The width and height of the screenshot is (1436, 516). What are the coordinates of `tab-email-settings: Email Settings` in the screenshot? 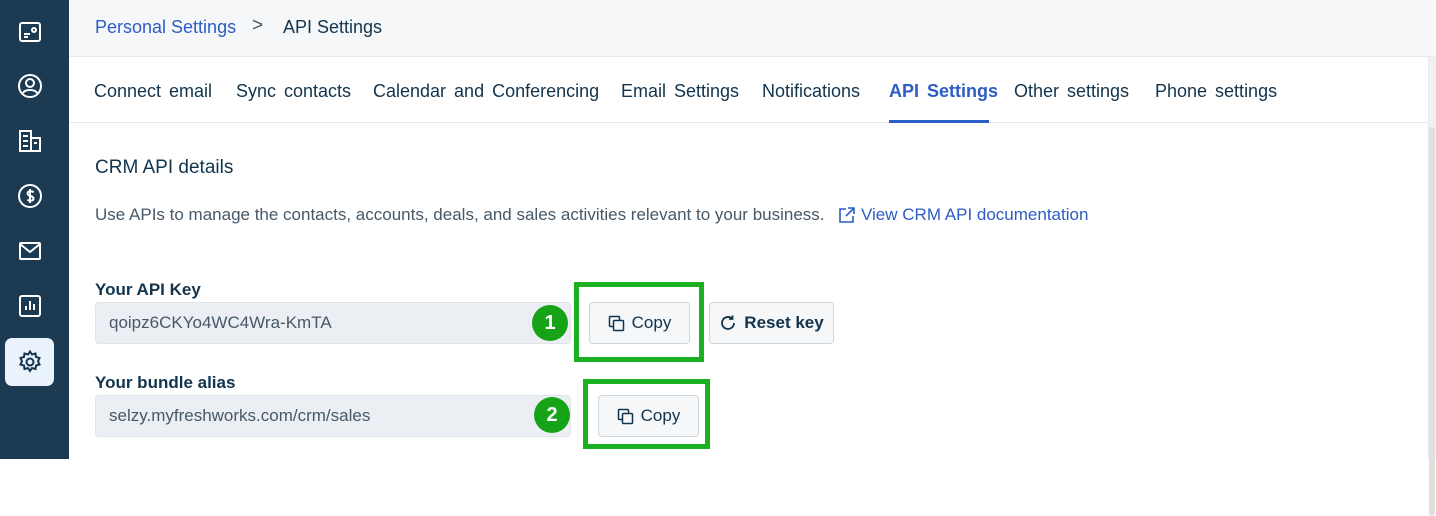 It's located at (680, 91).